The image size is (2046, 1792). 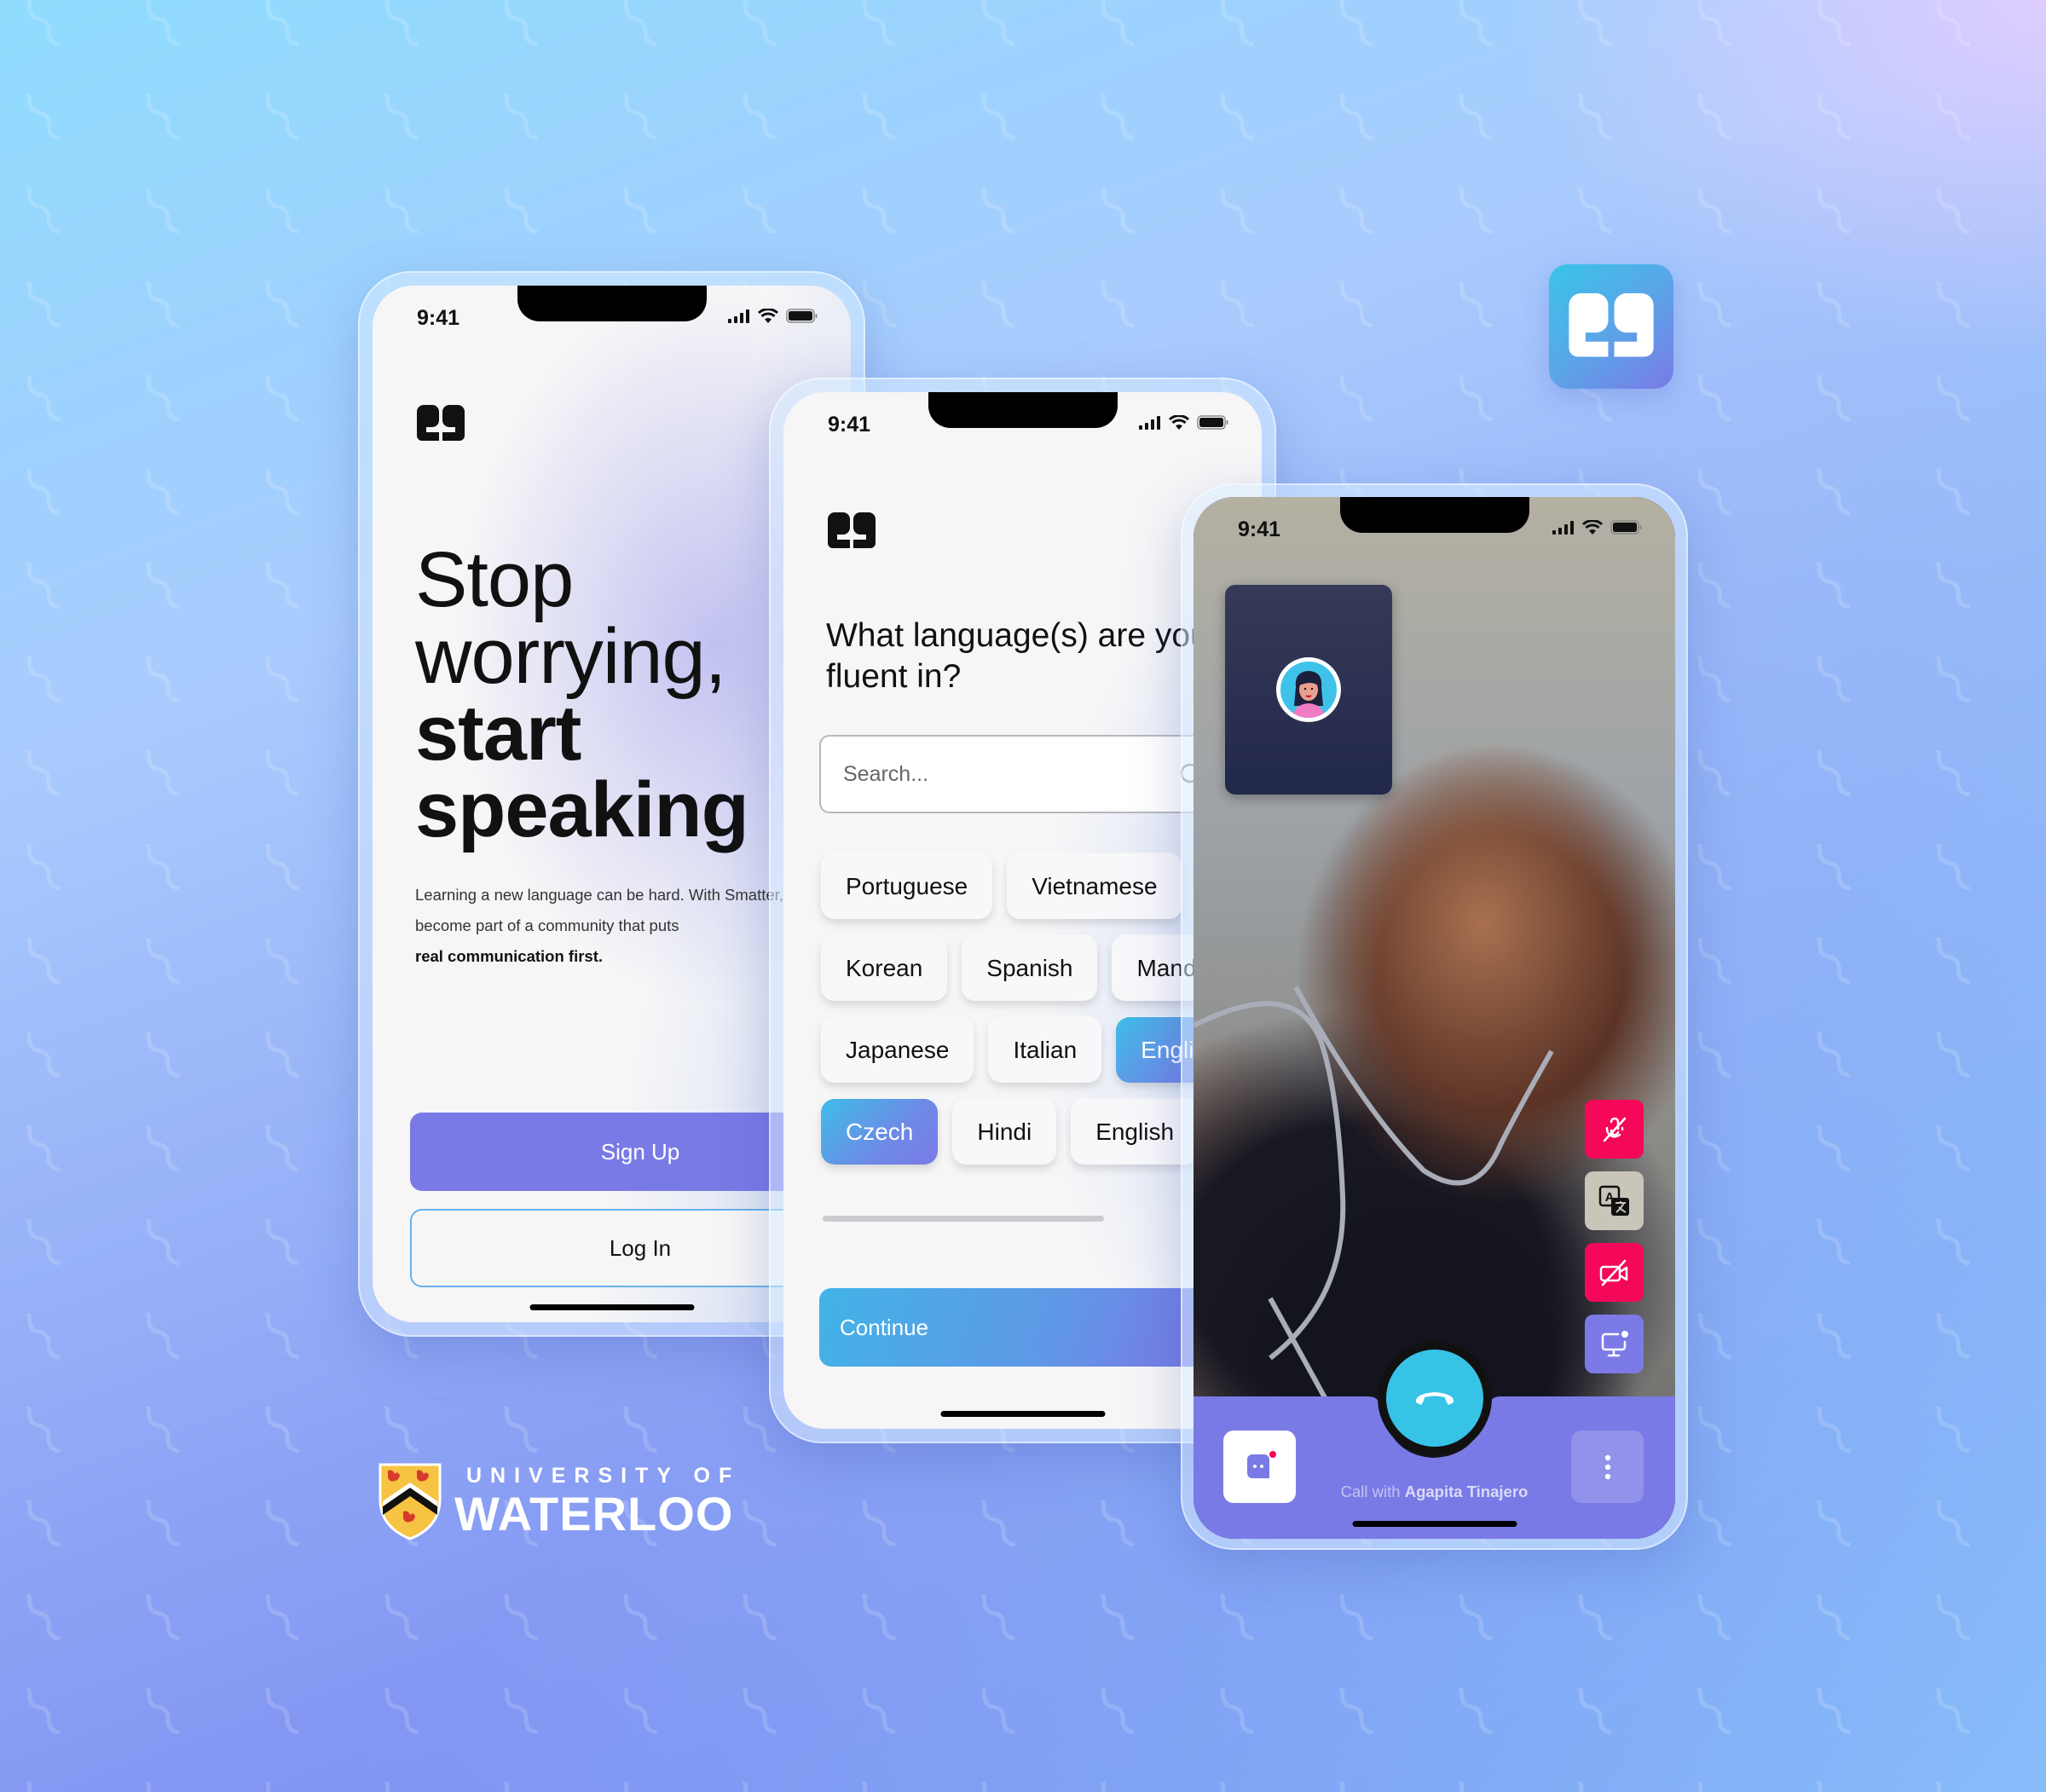 I want to click on heading-line: speaking, so click(x=582, y=809).